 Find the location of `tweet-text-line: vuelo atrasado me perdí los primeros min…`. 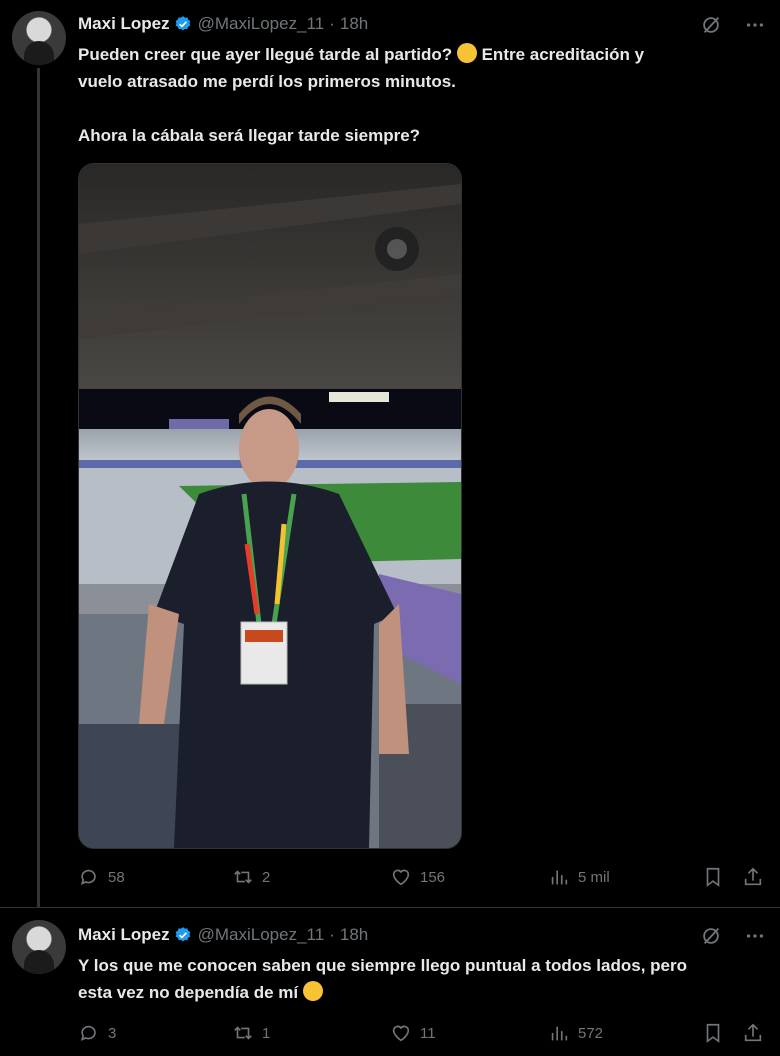

tweet-text-line: vuelo atrasado me perdí los primeros min… is located at coordinates (267, 81).